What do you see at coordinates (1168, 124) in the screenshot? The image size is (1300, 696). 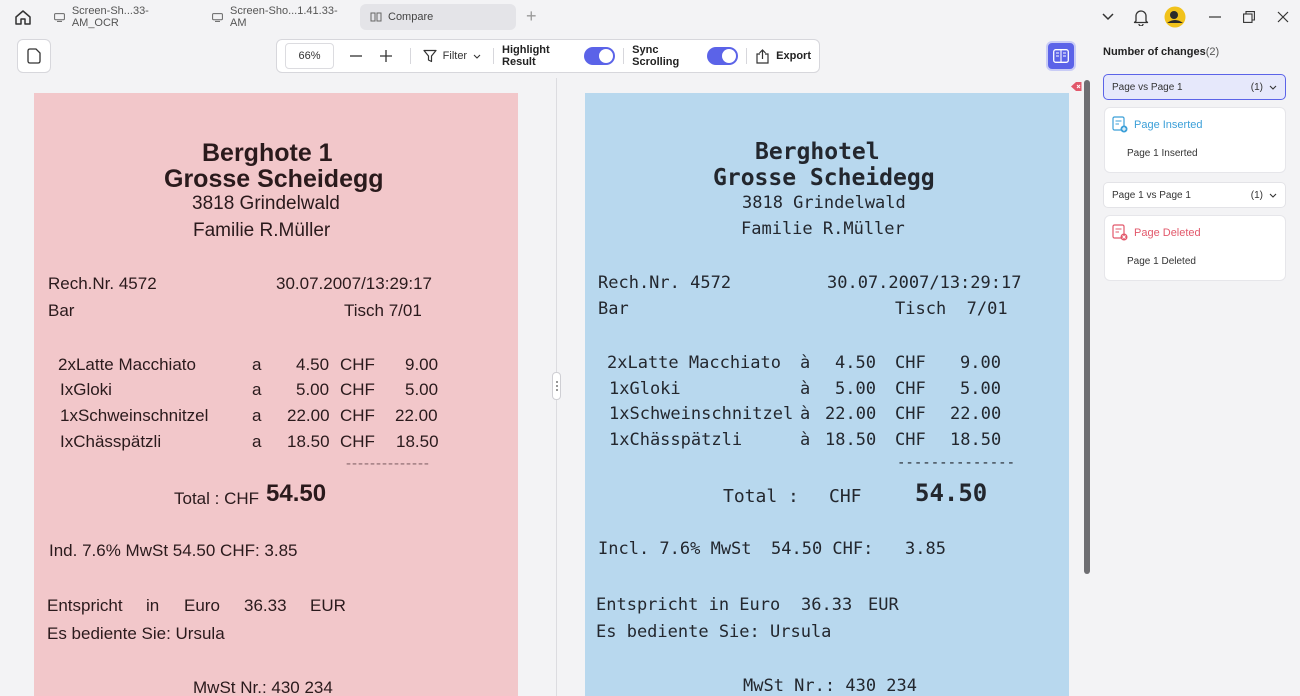 I see `change-card-title: Page Inserted` at bounding box center [1168, 124].